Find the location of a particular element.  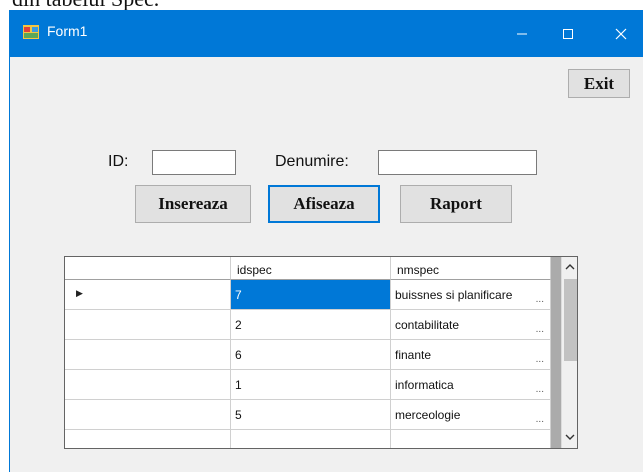

maximize-button is located at coordinates (568, 33).